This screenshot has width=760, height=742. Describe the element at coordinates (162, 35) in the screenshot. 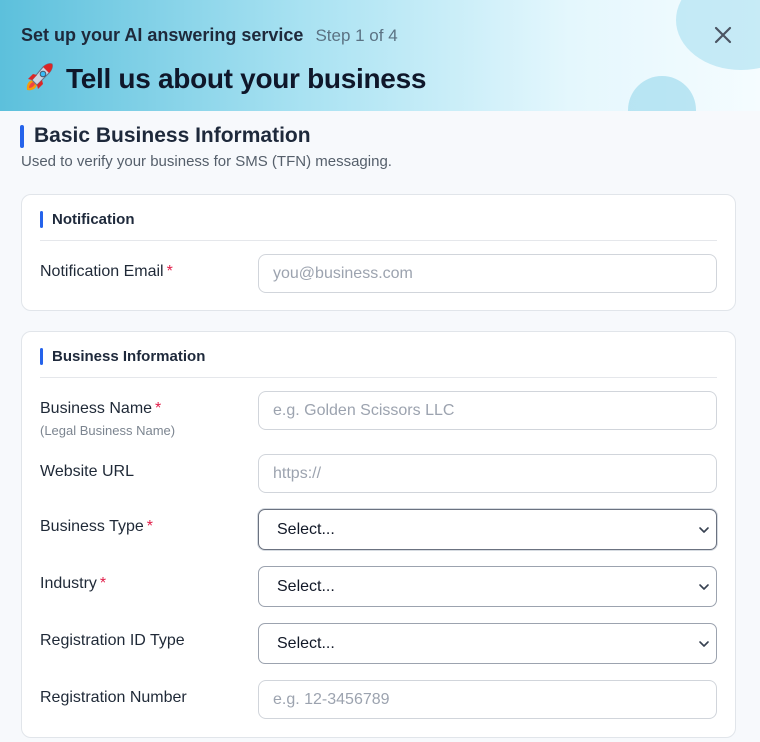

I see `setup-title: Set up your AI answering service` at that location.